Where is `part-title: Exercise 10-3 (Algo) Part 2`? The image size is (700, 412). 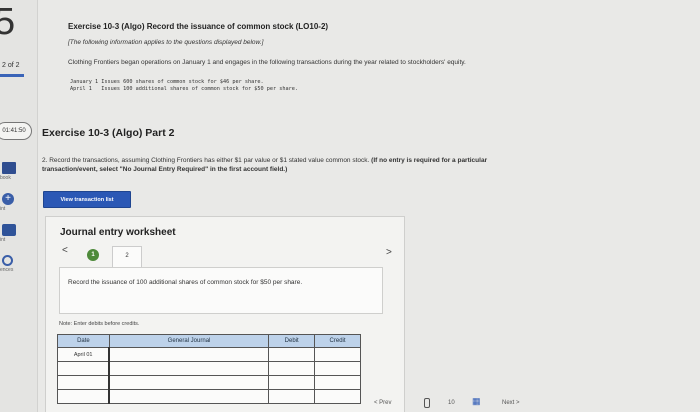
part-title: Exercise 10-3 (Algo) Part 2 is located at coordinates (108, 133).